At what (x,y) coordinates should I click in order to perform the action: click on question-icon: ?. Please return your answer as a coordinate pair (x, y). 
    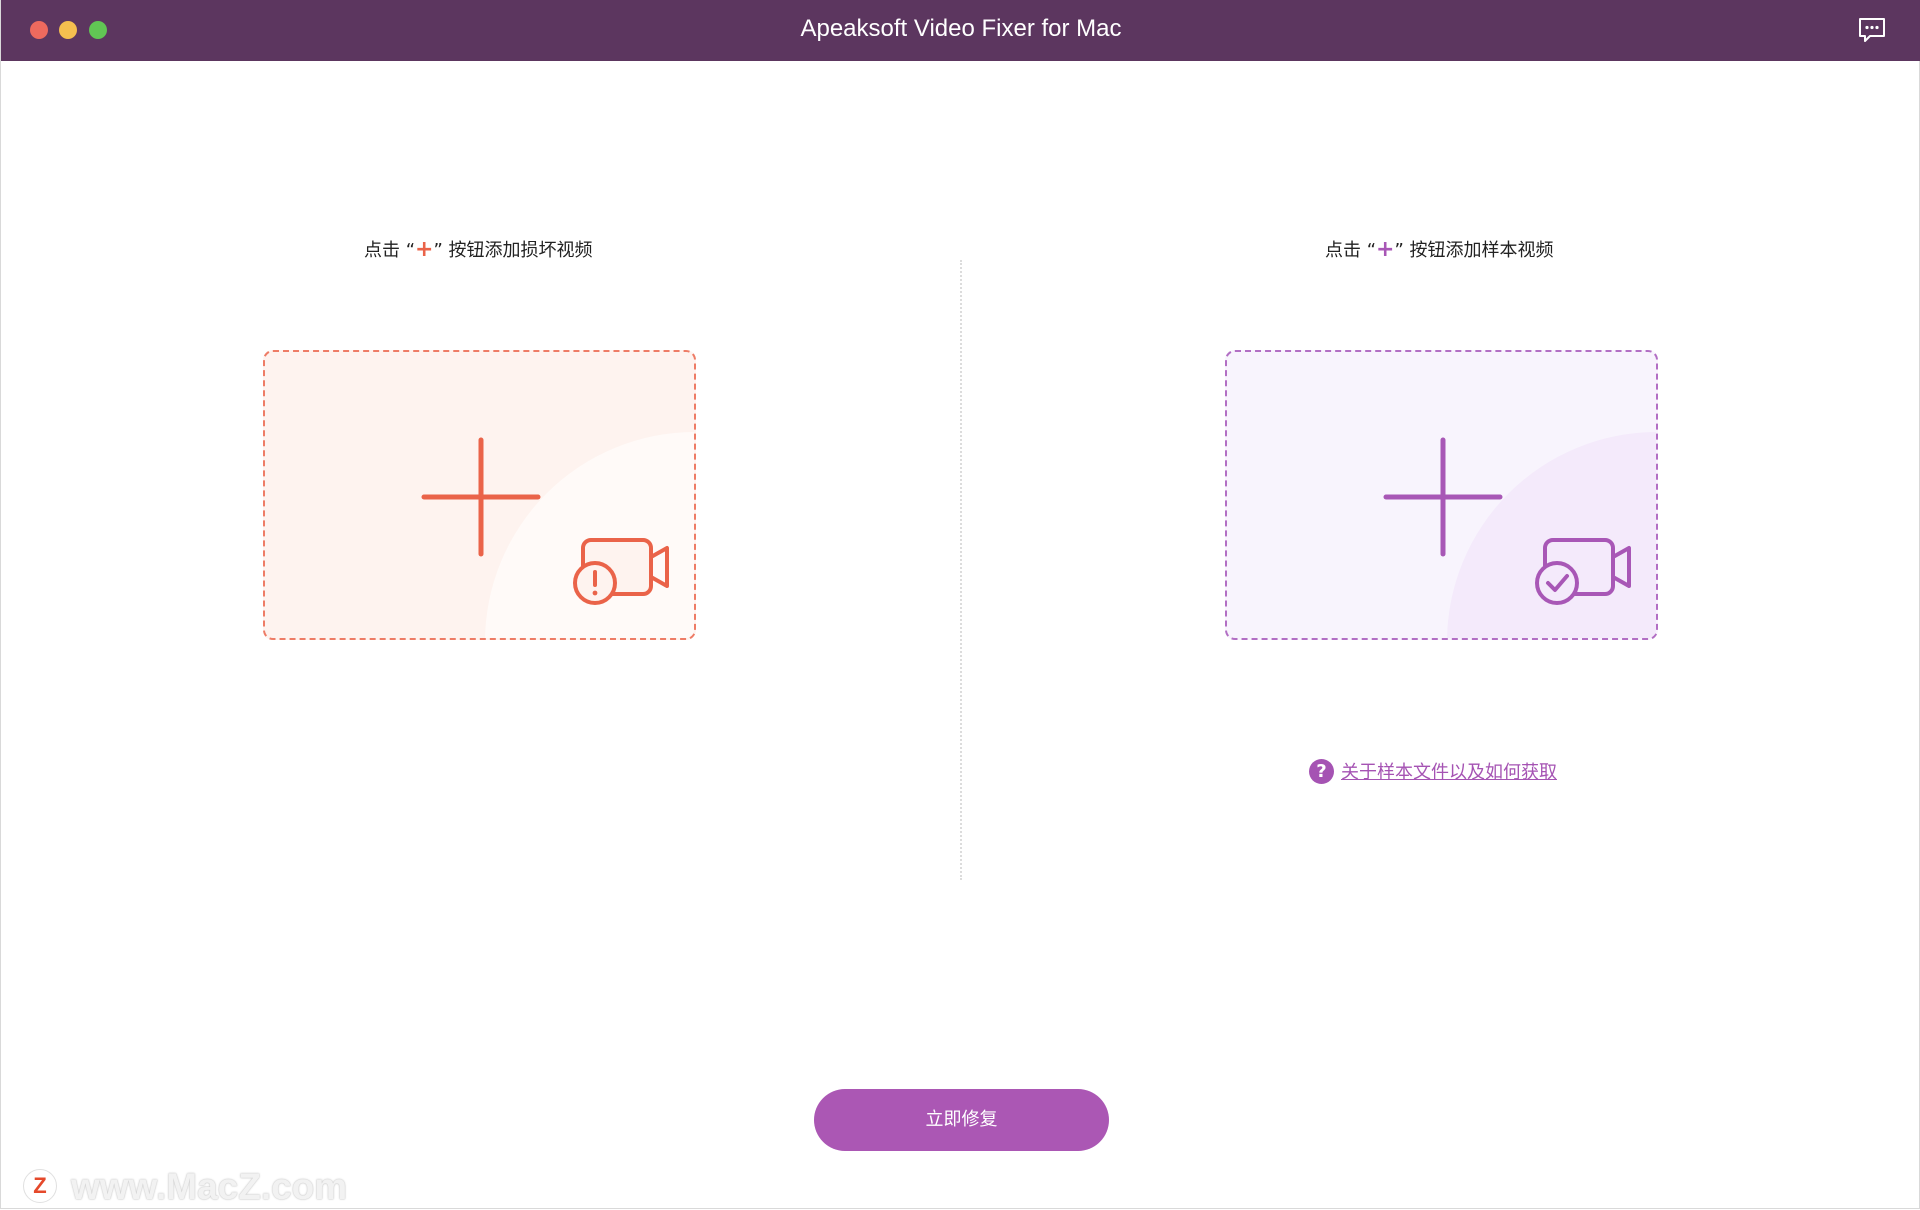
    Looking at the image, I should click on (1321, 771).